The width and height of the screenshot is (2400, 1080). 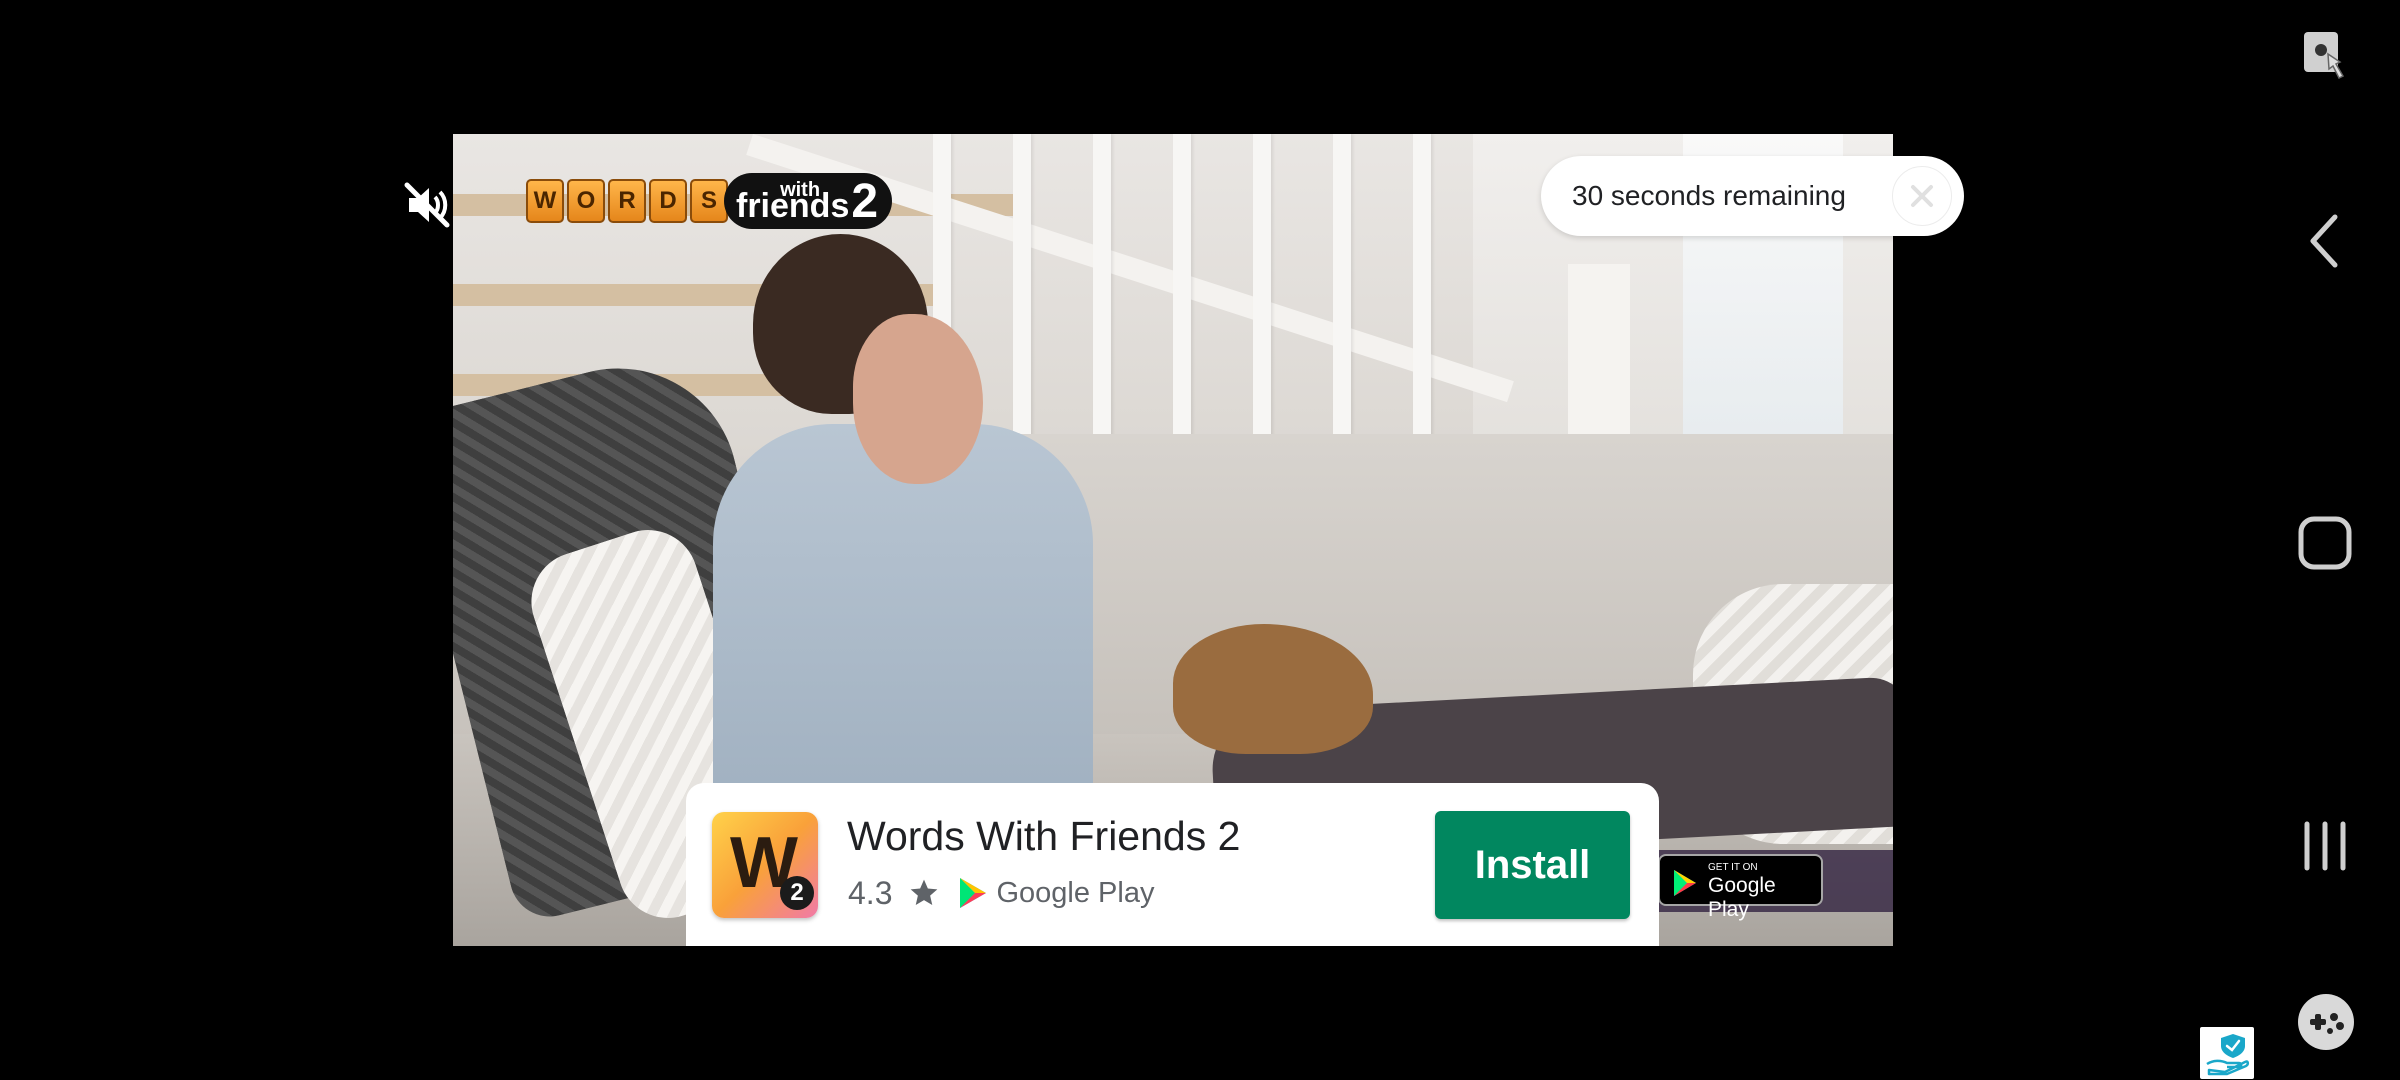 What do you see at coordinates (800, 190) in the screenshot?
I see `brand-with: with` at bounding box center [800, 190].